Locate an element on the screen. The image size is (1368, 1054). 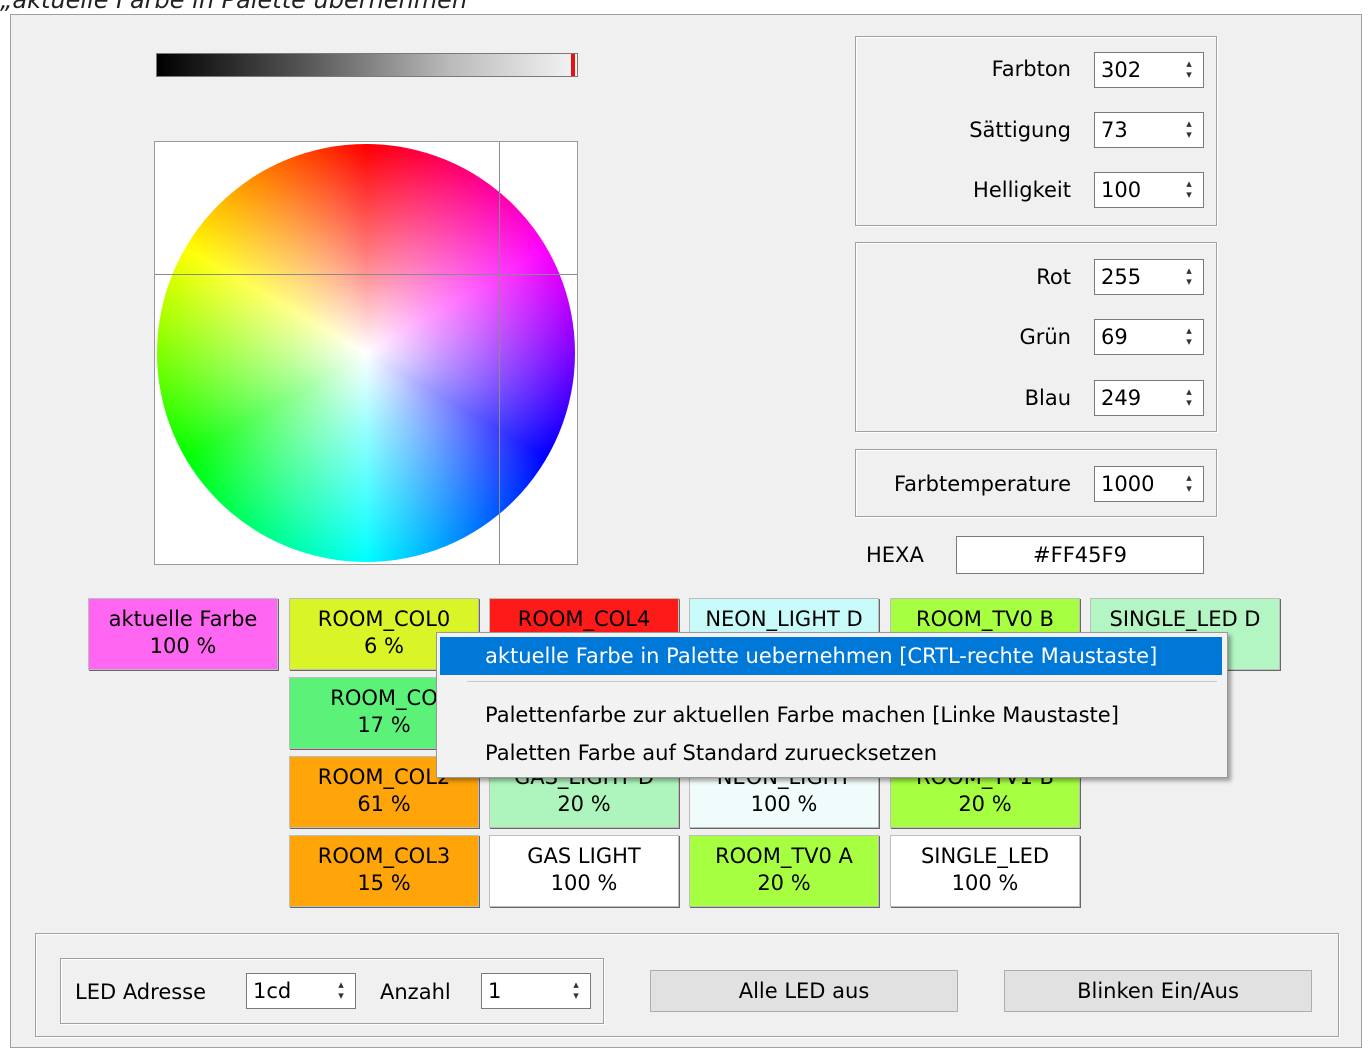
red-value: 255 is located at coordinates (1121, 277).